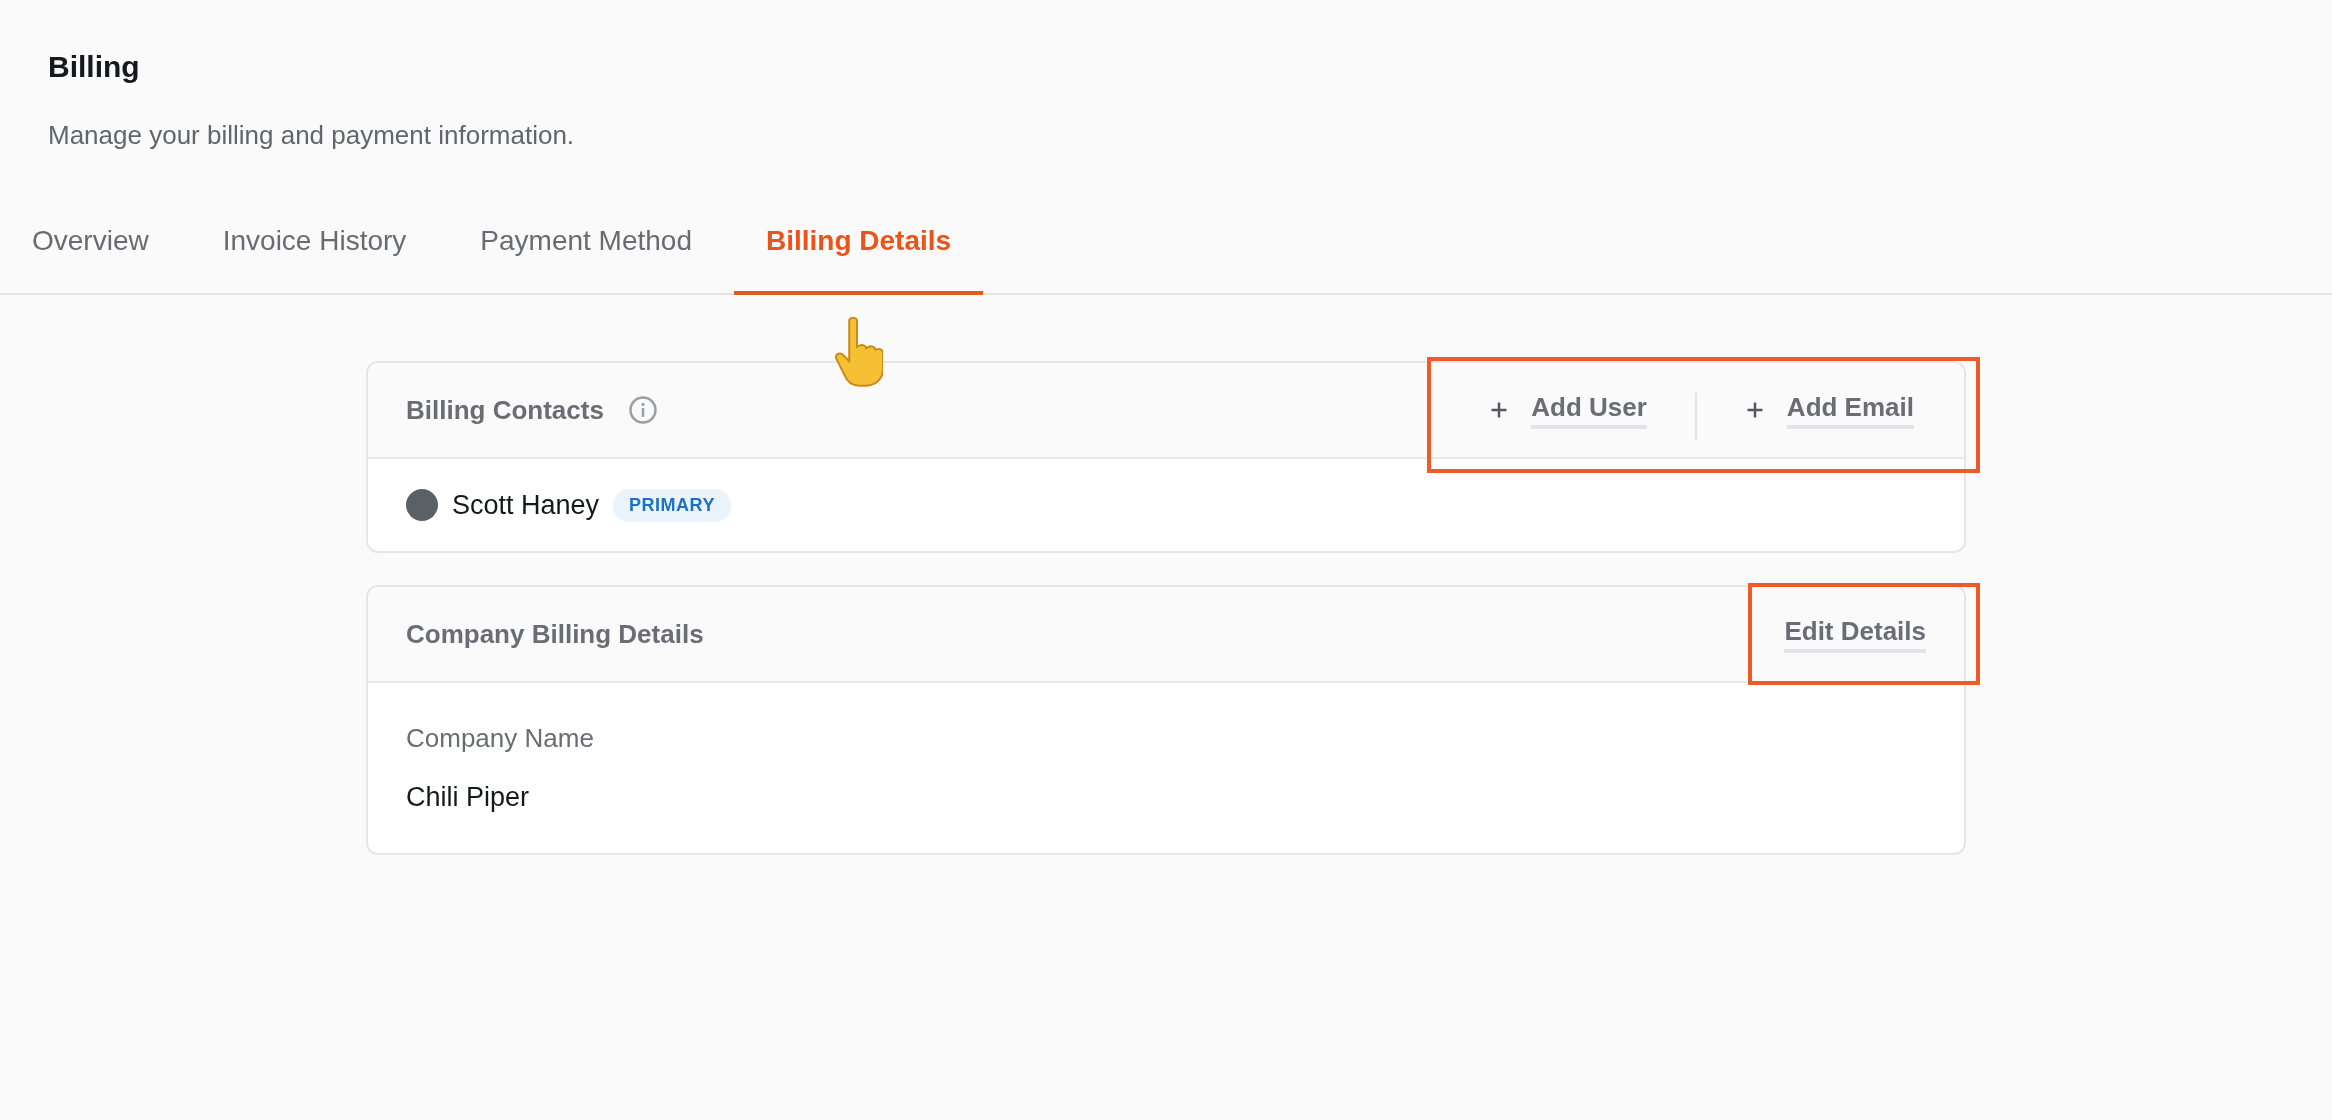 This screenshot has width=2332, height=1120. What do you see at coordinates (642, 410) in the screenshot?
I see `info-icon` at bounding box center [642, 410].